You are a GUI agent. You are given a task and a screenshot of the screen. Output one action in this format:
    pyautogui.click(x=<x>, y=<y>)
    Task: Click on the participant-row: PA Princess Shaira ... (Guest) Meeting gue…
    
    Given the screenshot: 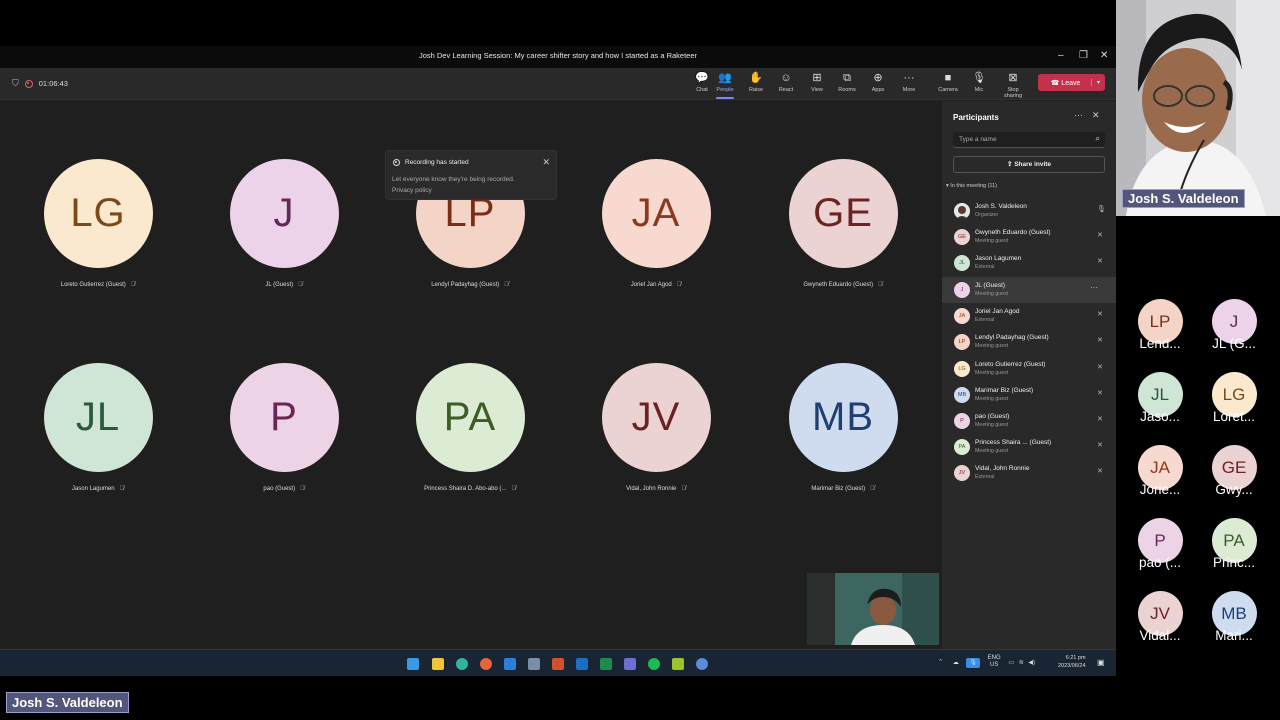 What is the action you would take?
    pyautogui.click(x=1029, y=447)
    